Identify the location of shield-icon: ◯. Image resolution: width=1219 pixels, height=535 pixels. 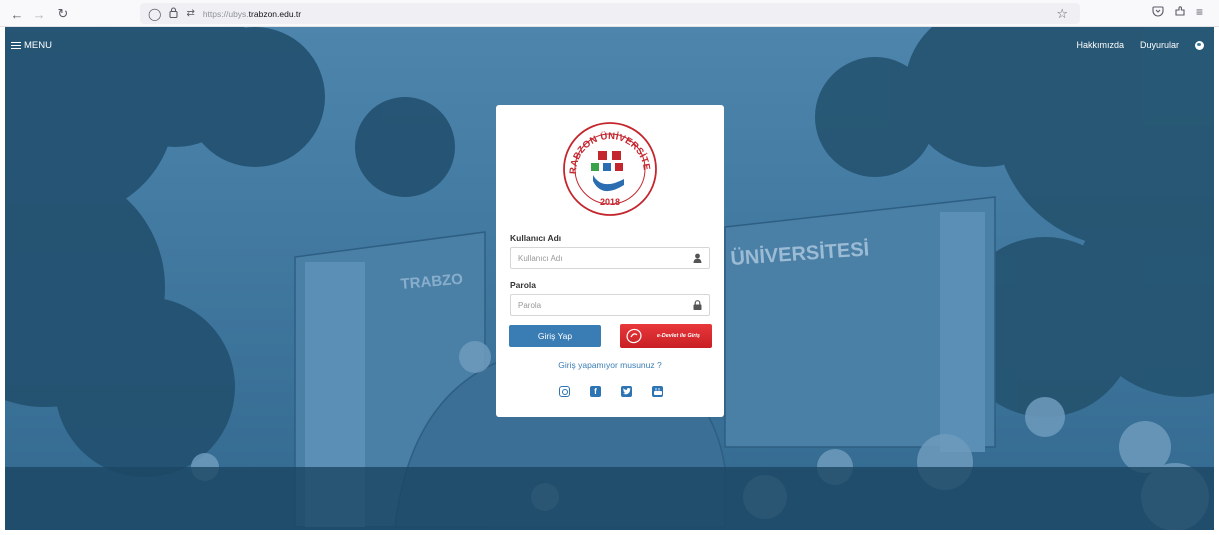
(154, 14).